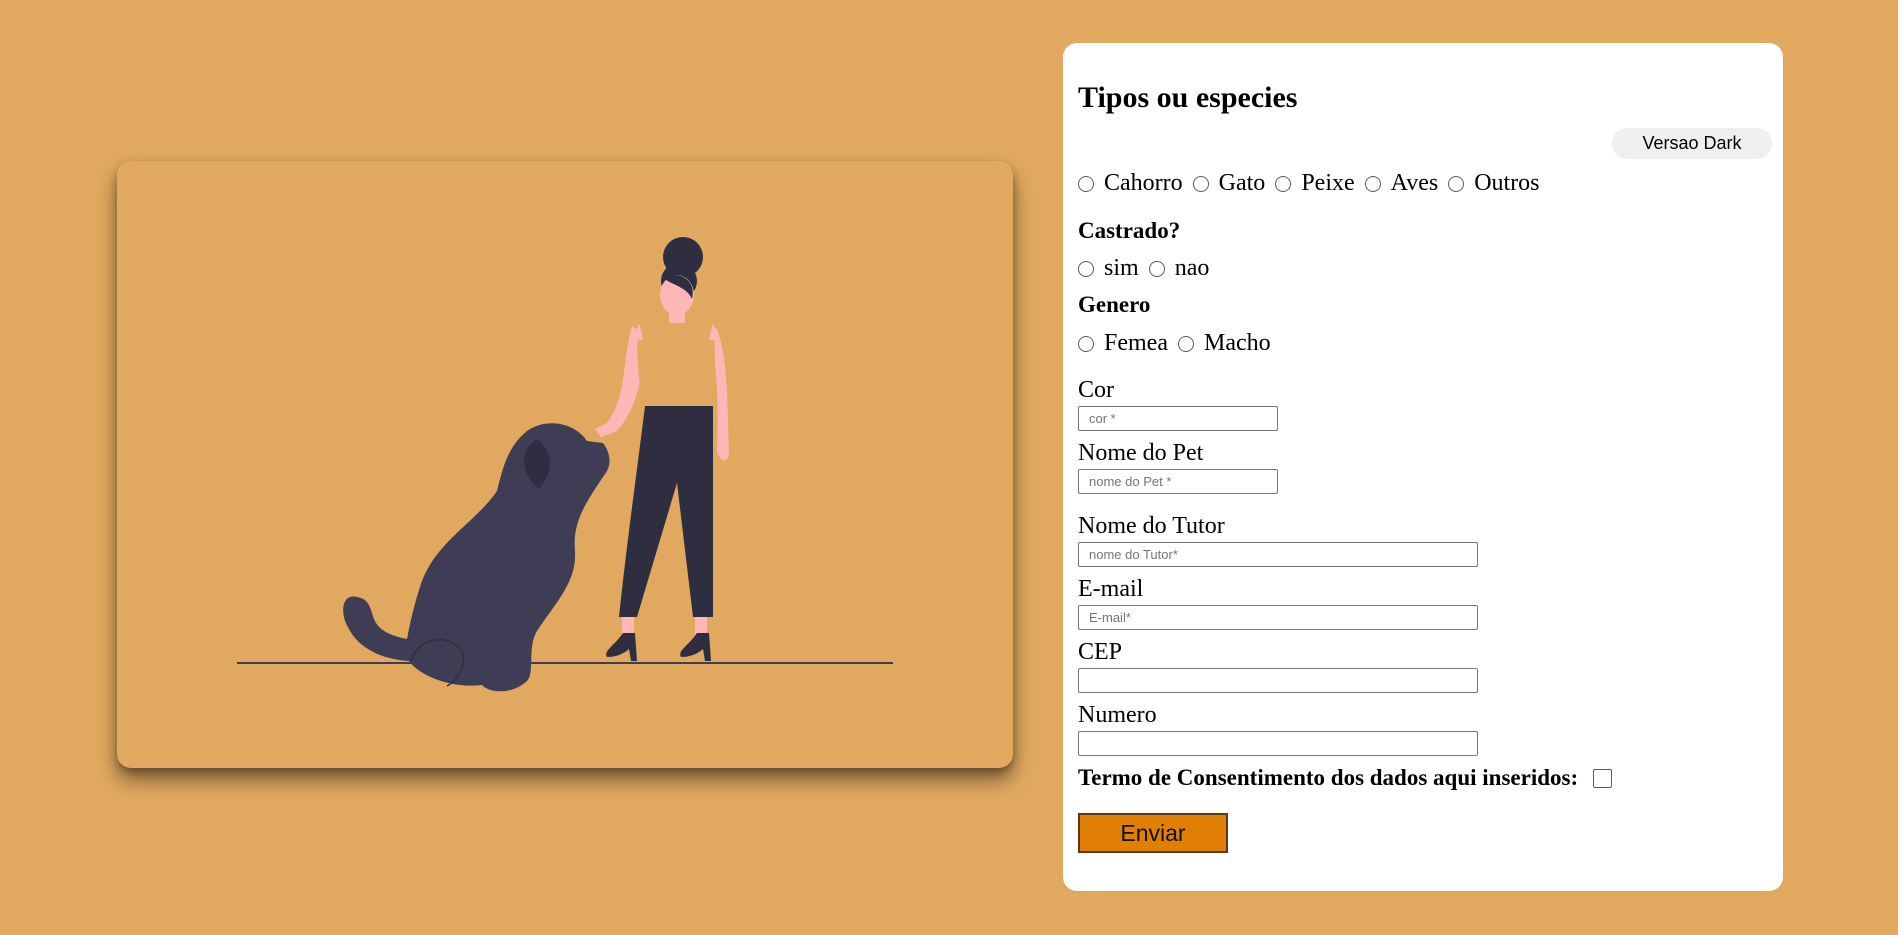 The image size is (1898, 935). What do you see at coordinates (1108, 268) in the screenshot?
I see `castrado-option-sim: sim` at bounding box center [1108, 268].